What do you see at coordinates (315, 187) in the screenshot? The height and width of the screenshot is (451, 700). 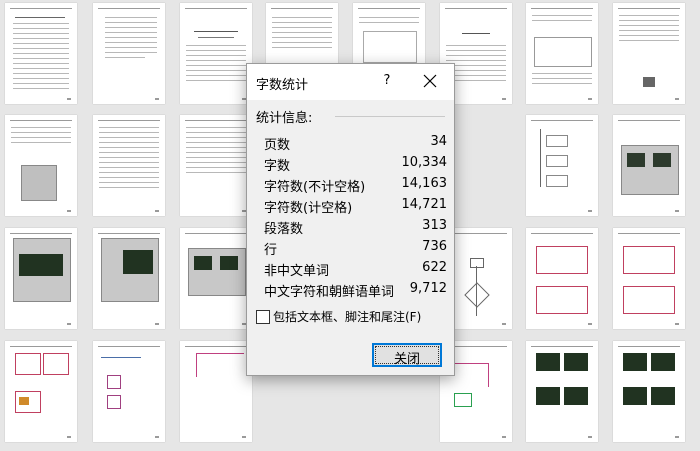 I see `stat-label-chars-no-spaces: 字符数(不计空格)` at bounding box center [315, 187].